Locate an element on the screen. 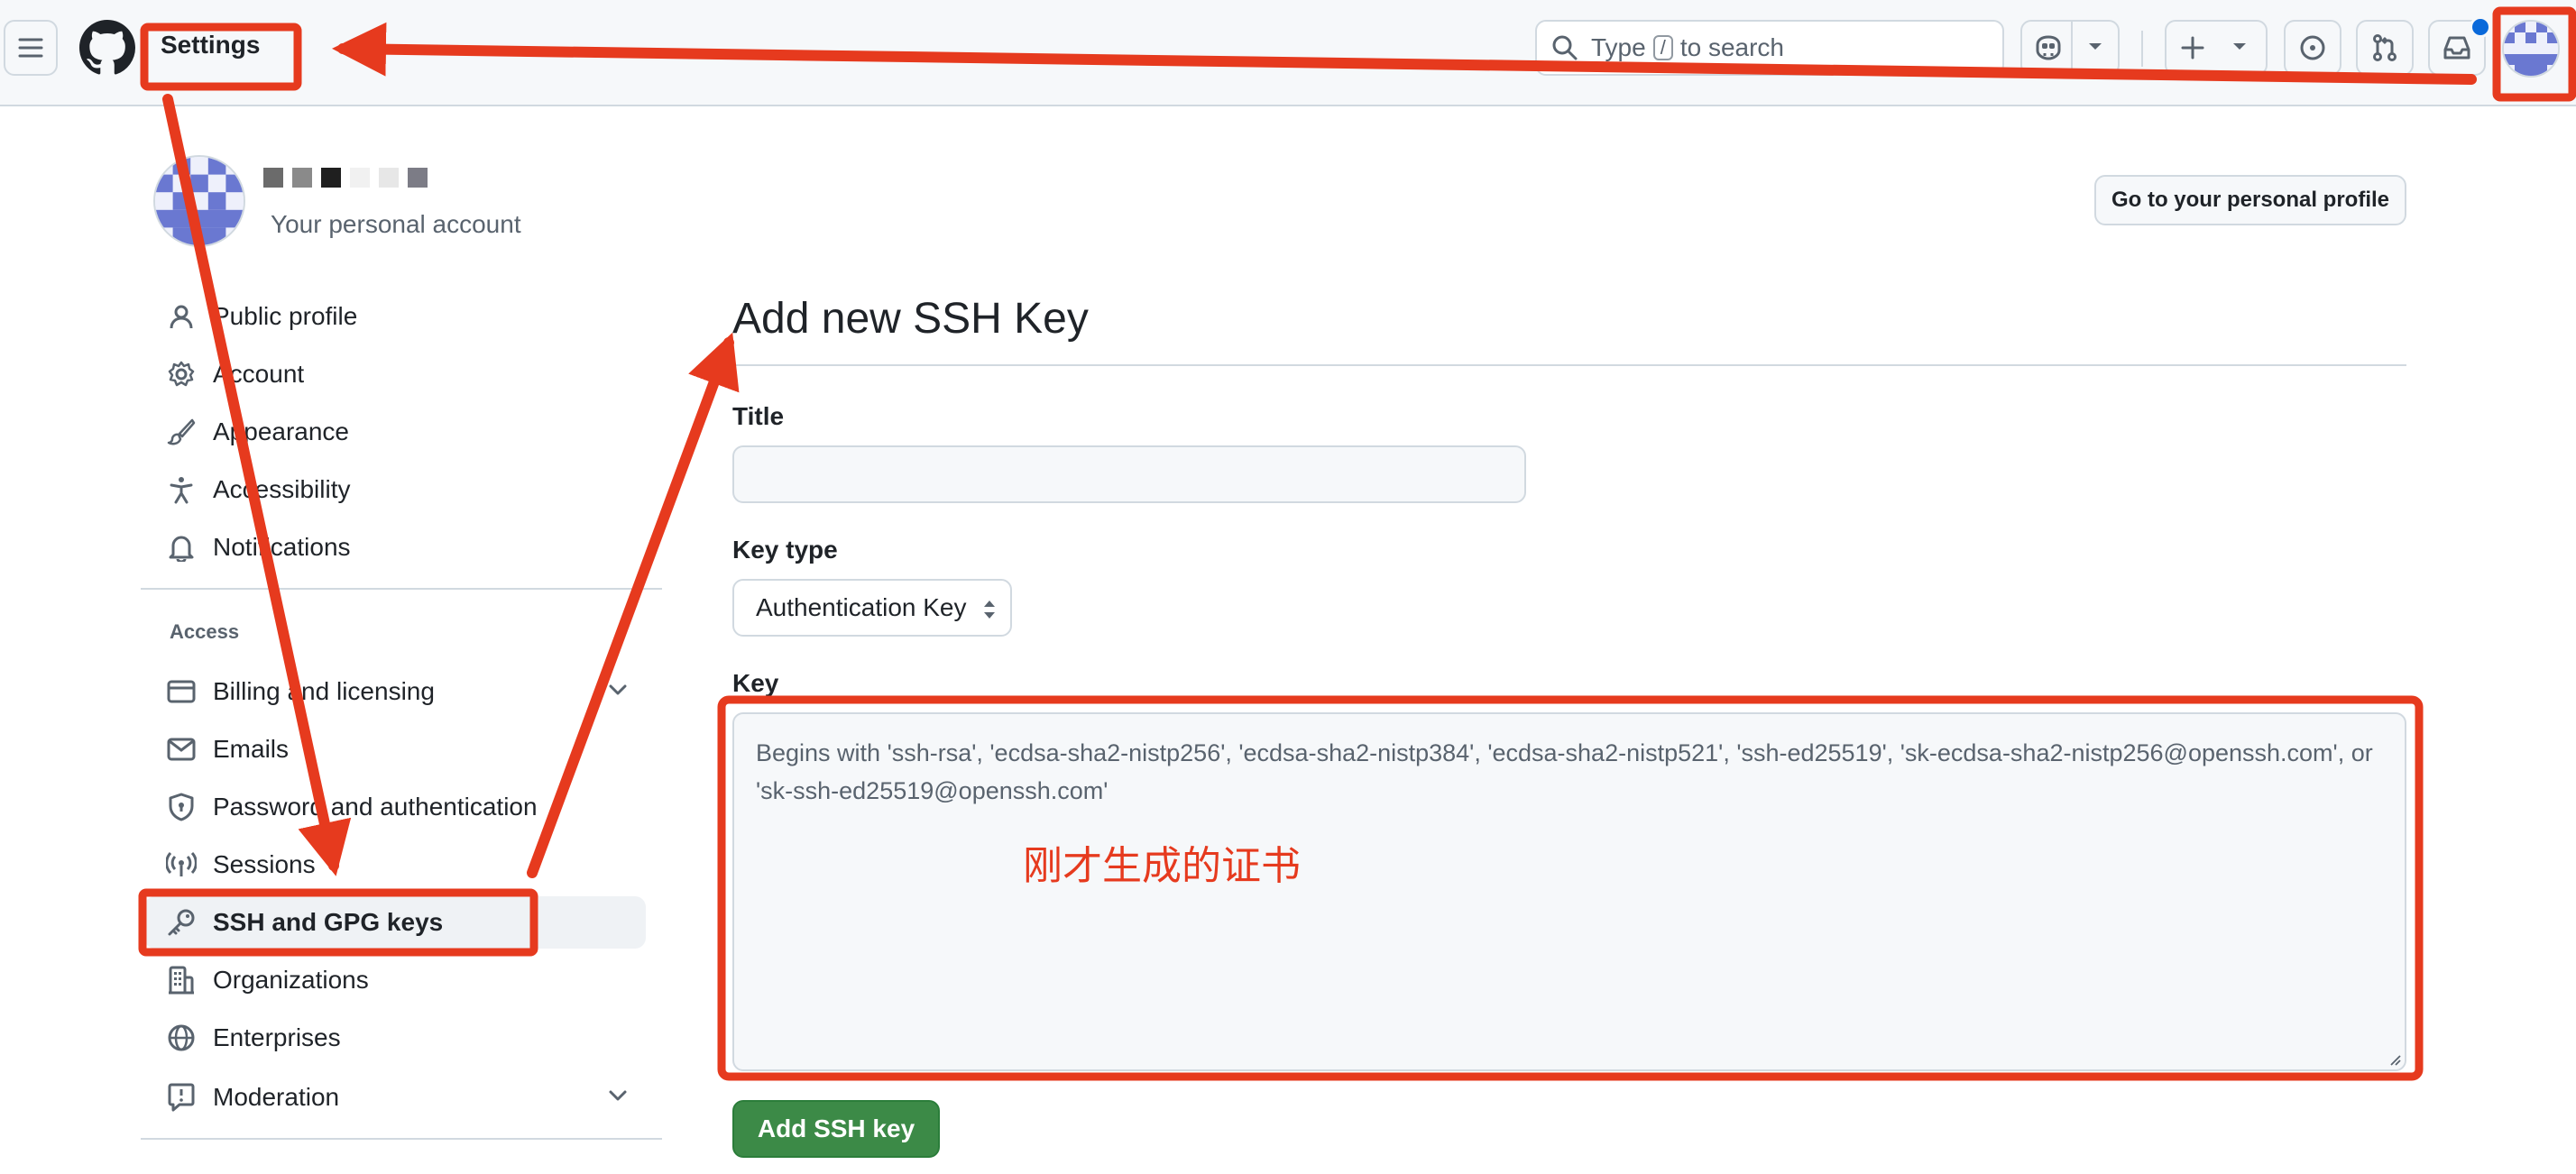 The image size is (2576, 1174). page-context-title: Settings is located at coordinates (211, 46).